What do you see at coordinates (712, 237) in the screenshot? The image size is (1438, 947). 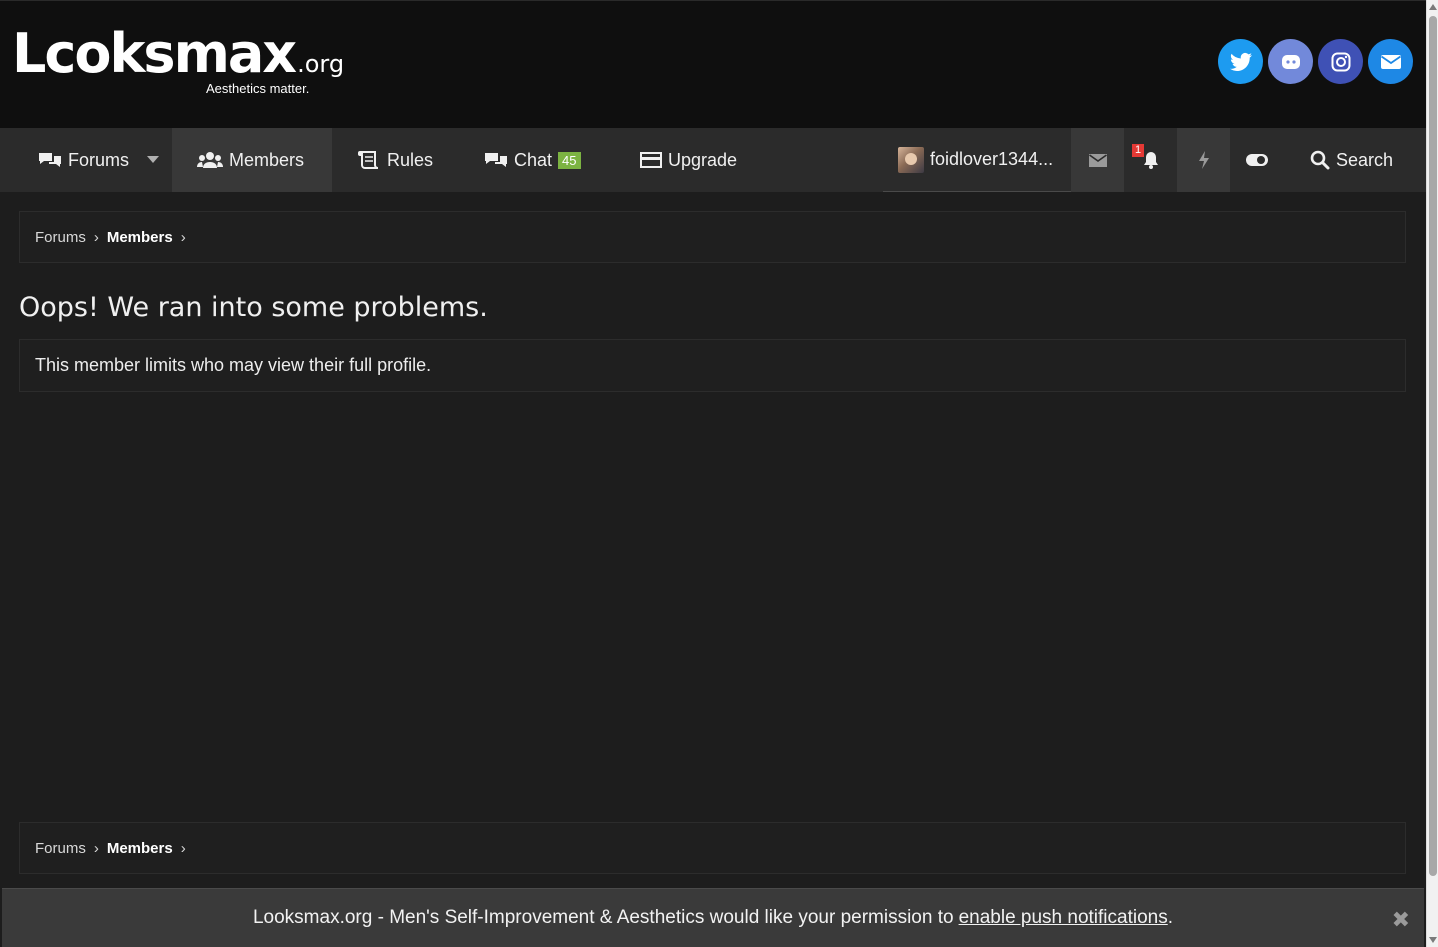 I see `breadcrumb: Forums › Members ›` at bounding box center [712, 237].